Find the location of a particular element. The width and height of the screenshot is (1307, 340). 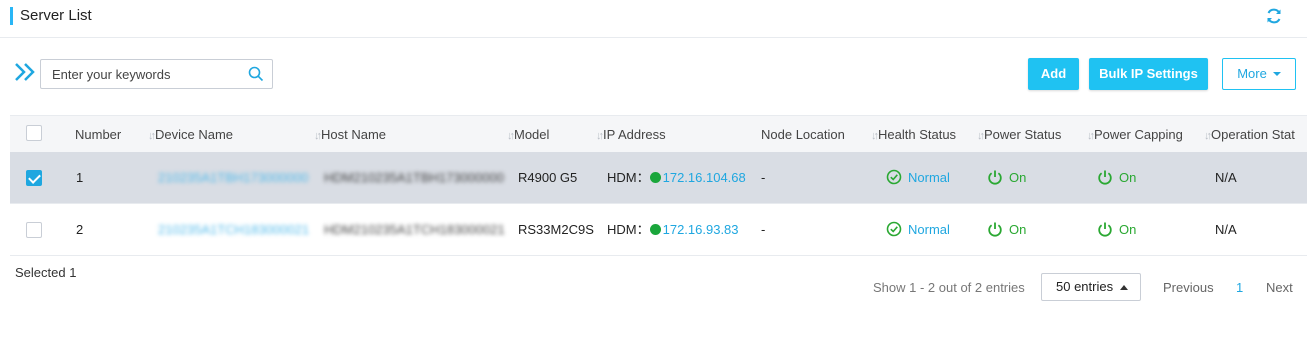

column-header-ip-address: ↓↑ IP Address is located at coordinates (631, 134).